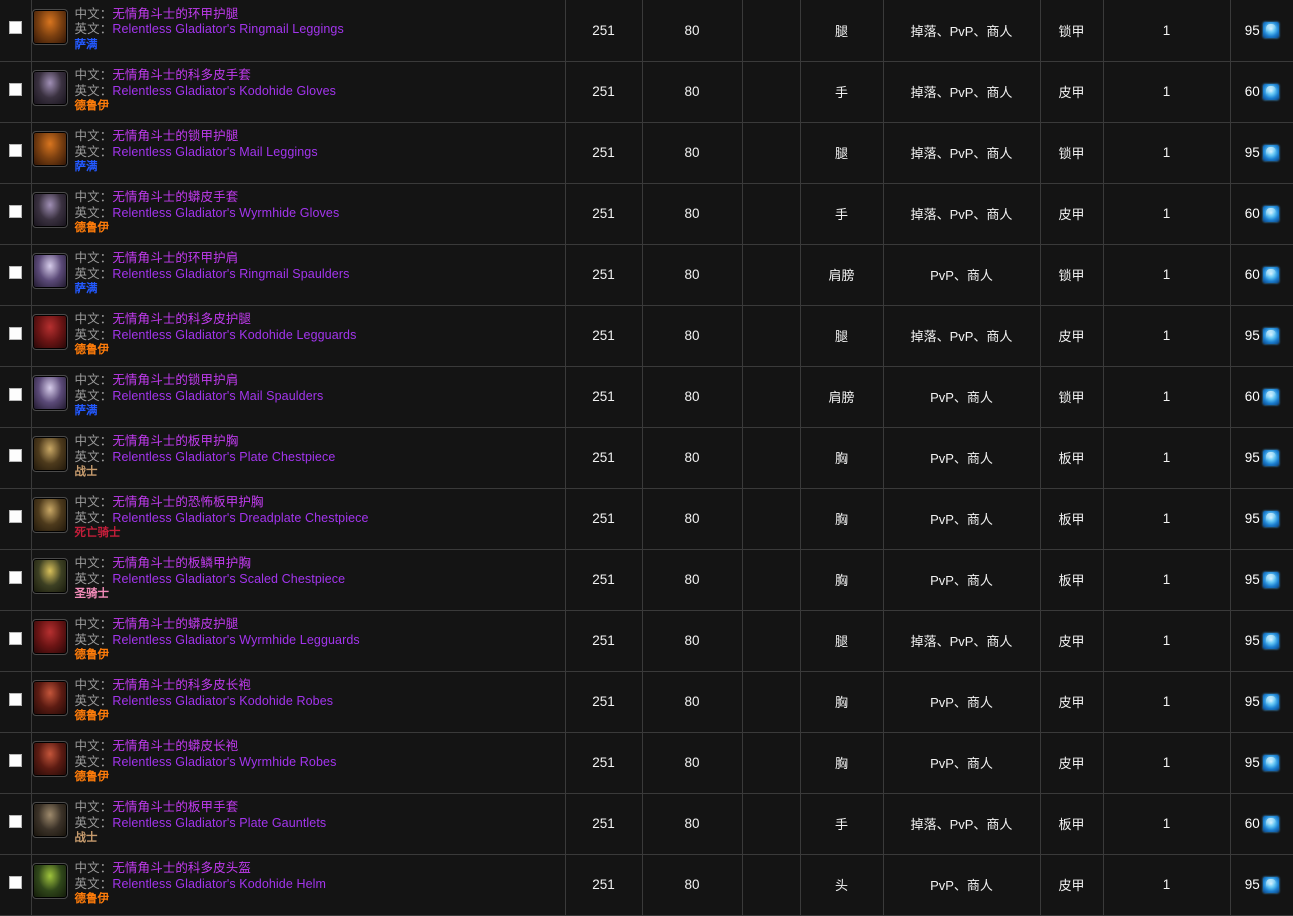  I want to click on item-name-cn: 无情角斗士的锁甲护腿, so click(175, 136).